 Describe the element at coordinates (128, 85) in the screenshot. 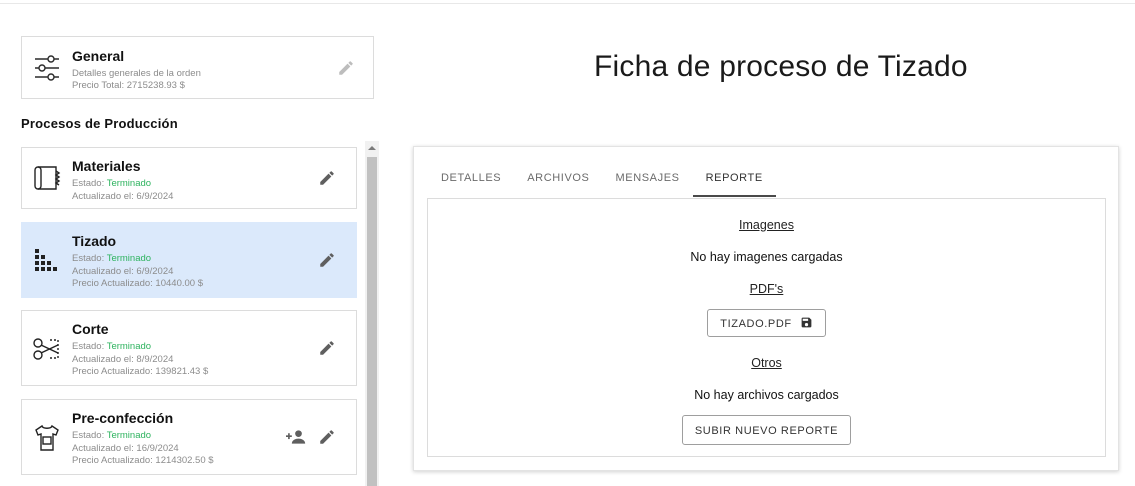

I see `general-total: Precio Total: 2715238.93 $` at that location.